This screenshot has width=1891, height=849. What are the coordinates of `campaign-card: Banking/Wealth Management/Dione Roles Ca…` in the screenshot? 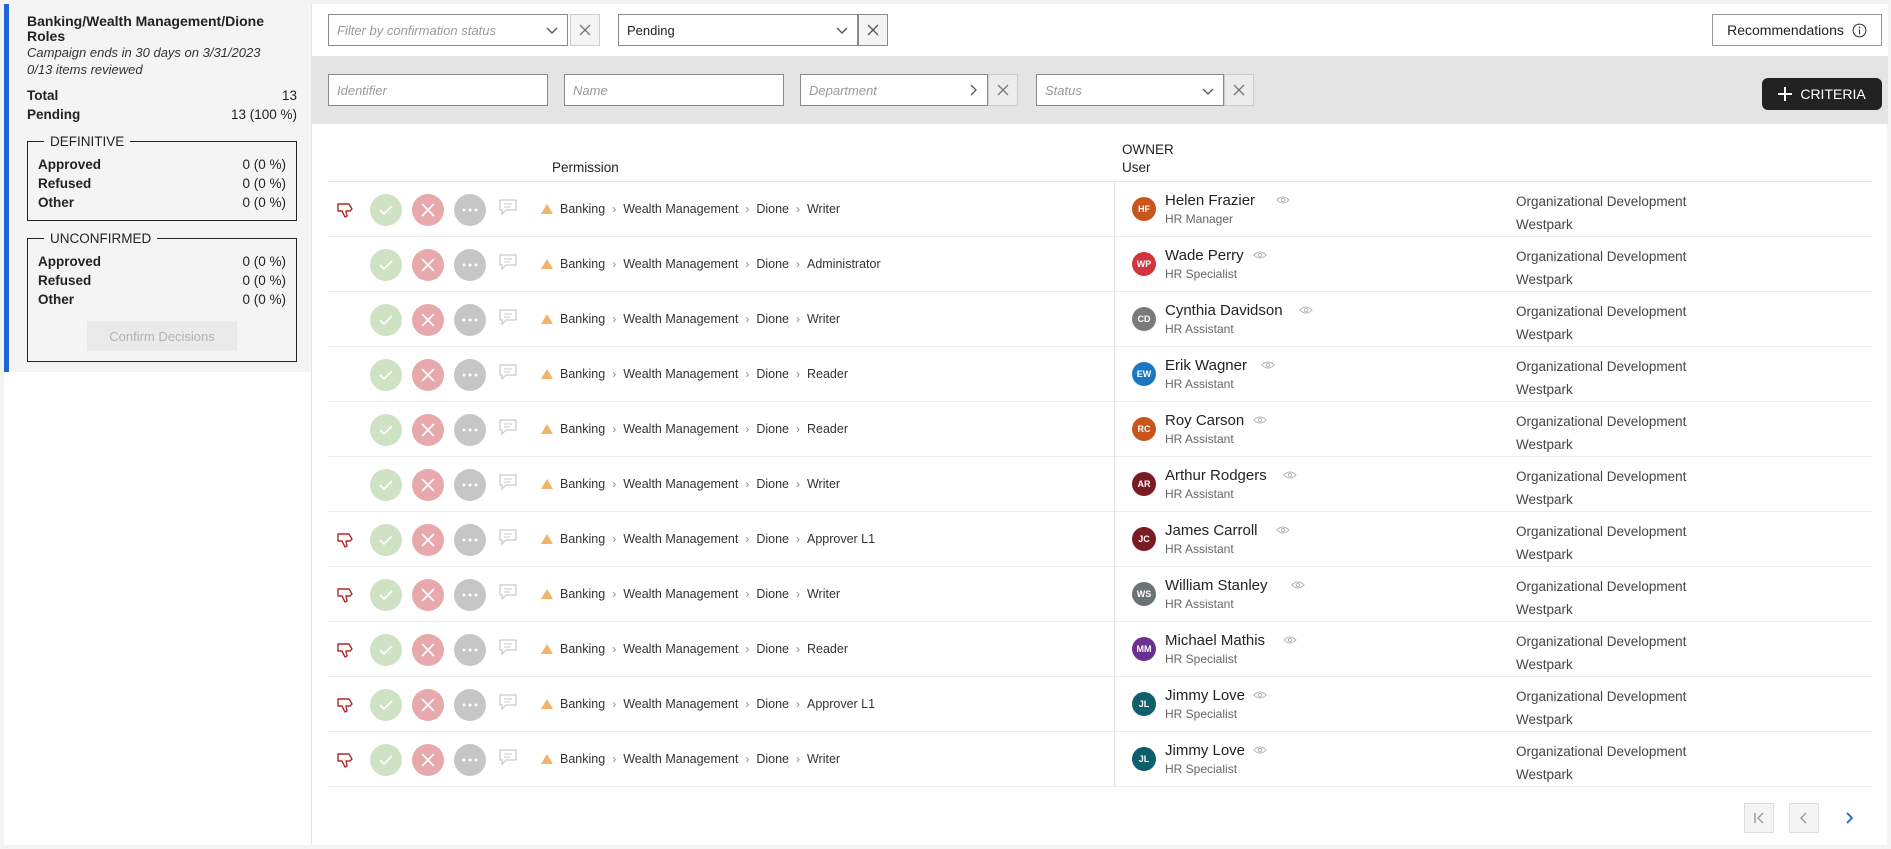 It's located at (157, 188).